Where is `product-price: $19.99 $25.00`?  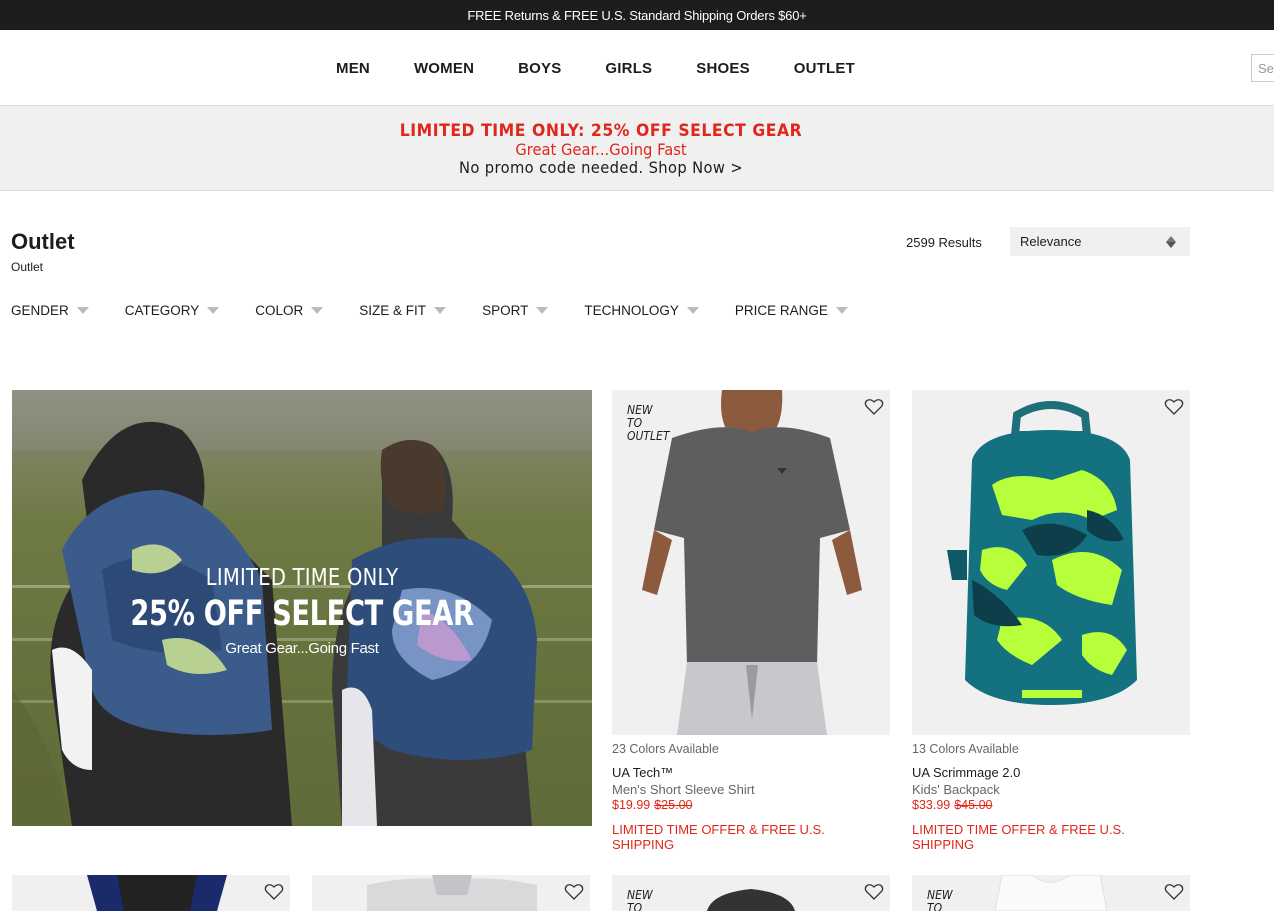
product-price: $19.99 $25.00 is located at coordinates (751, 805).